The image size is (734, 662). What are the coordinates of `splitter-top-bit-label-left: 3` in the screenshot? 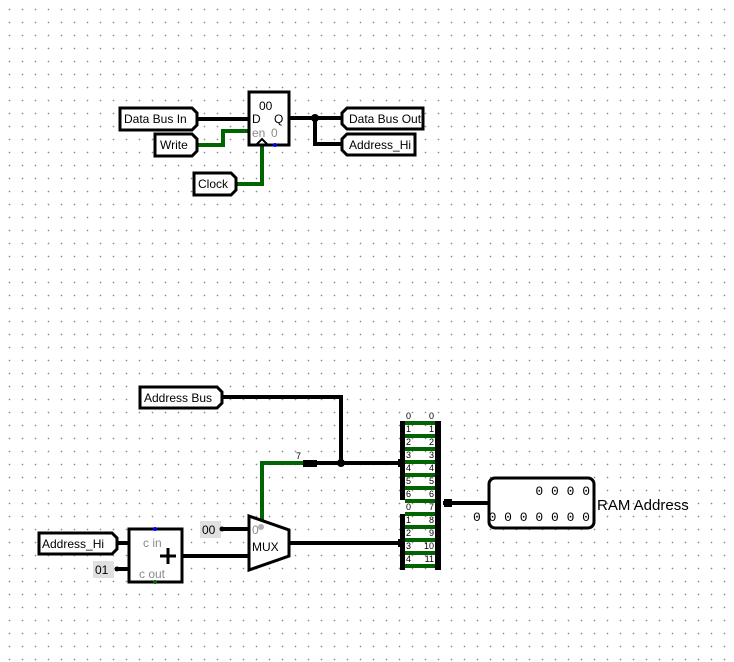 It's located at (408, 455).